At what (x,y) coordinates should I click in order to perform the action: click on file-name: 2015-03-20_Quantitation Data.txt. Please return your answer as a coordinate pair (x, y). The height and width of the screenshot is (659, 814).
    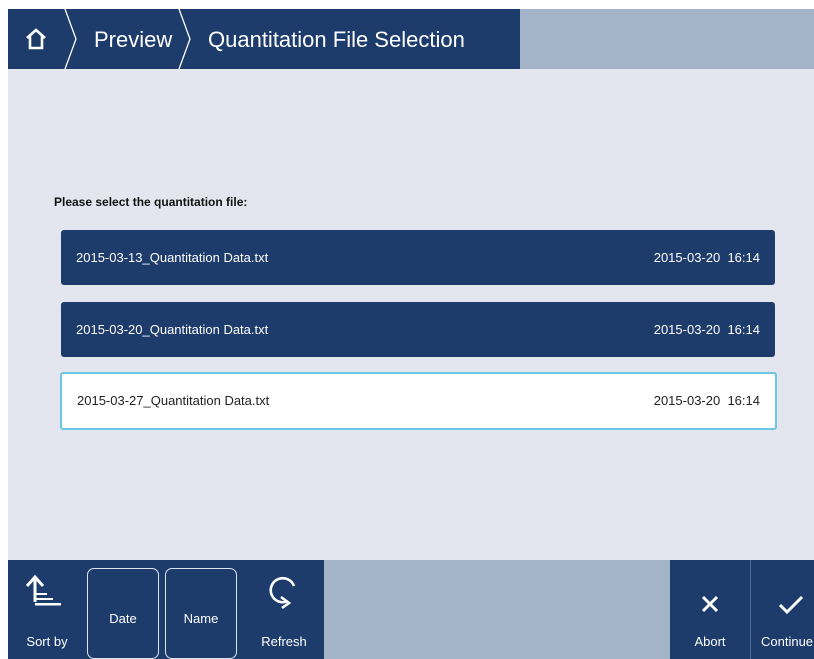
    Looking at the image, I should click on (172, 329).